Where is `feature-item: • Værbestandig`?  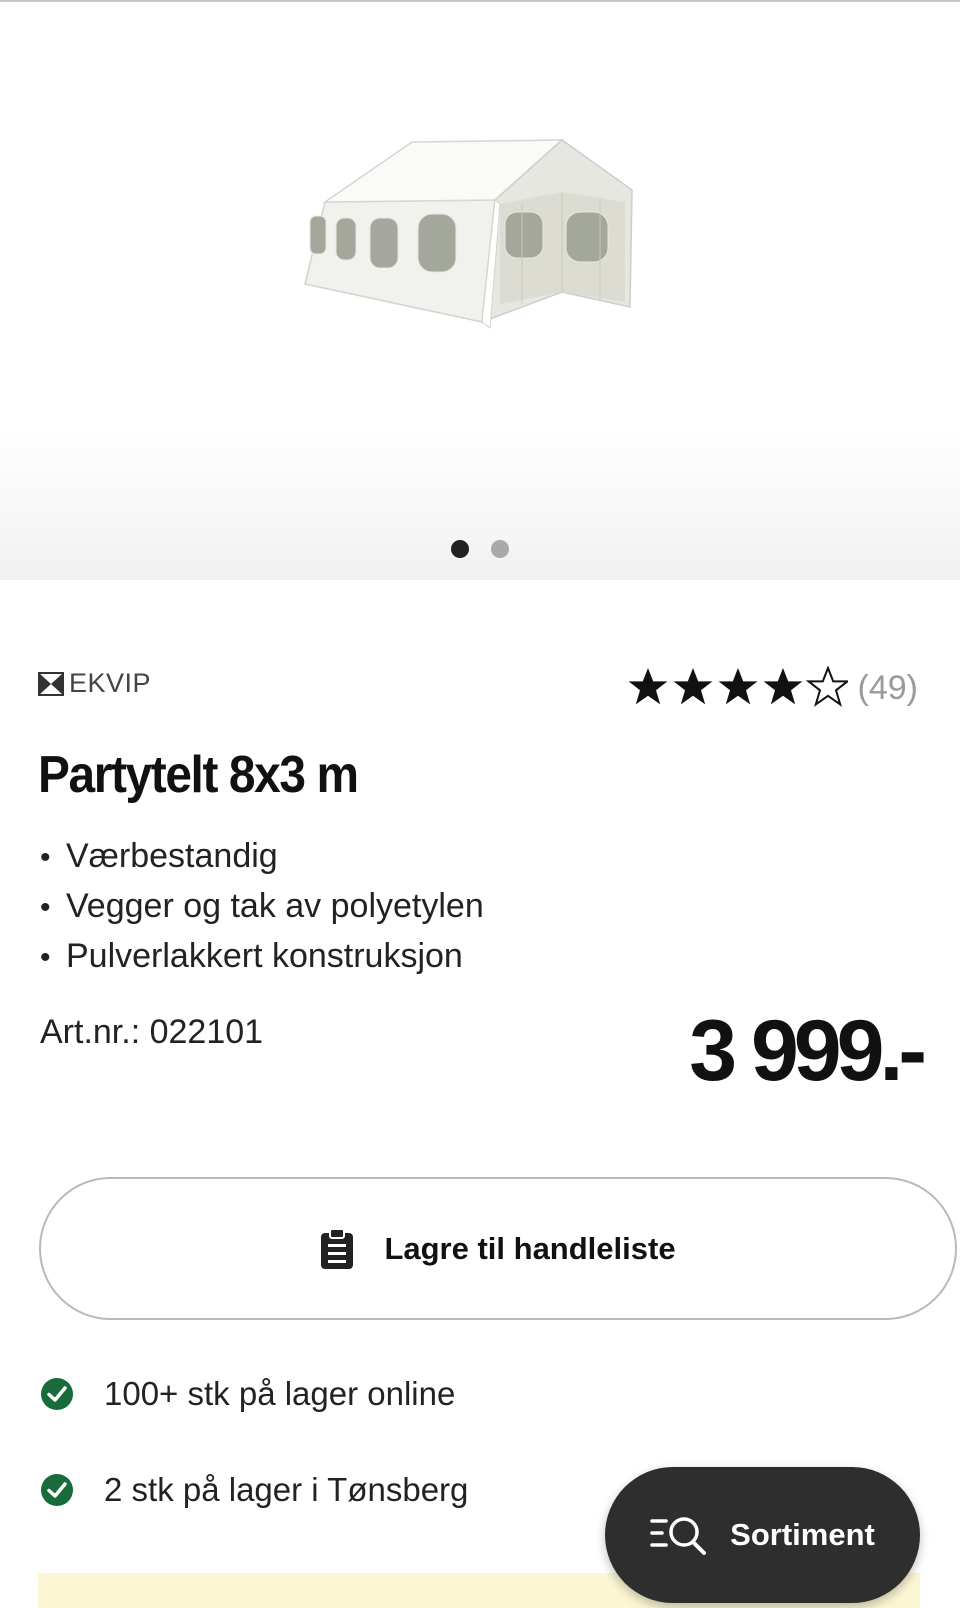 feature-item: • Værbestandig is located at coordinates (159, 856).